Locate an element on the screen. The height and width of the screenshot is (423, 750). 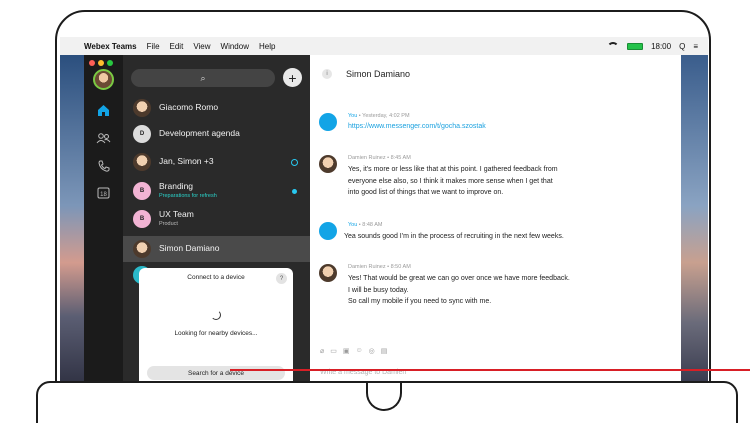
menu-window: Window is located at coordinates (235, 46).